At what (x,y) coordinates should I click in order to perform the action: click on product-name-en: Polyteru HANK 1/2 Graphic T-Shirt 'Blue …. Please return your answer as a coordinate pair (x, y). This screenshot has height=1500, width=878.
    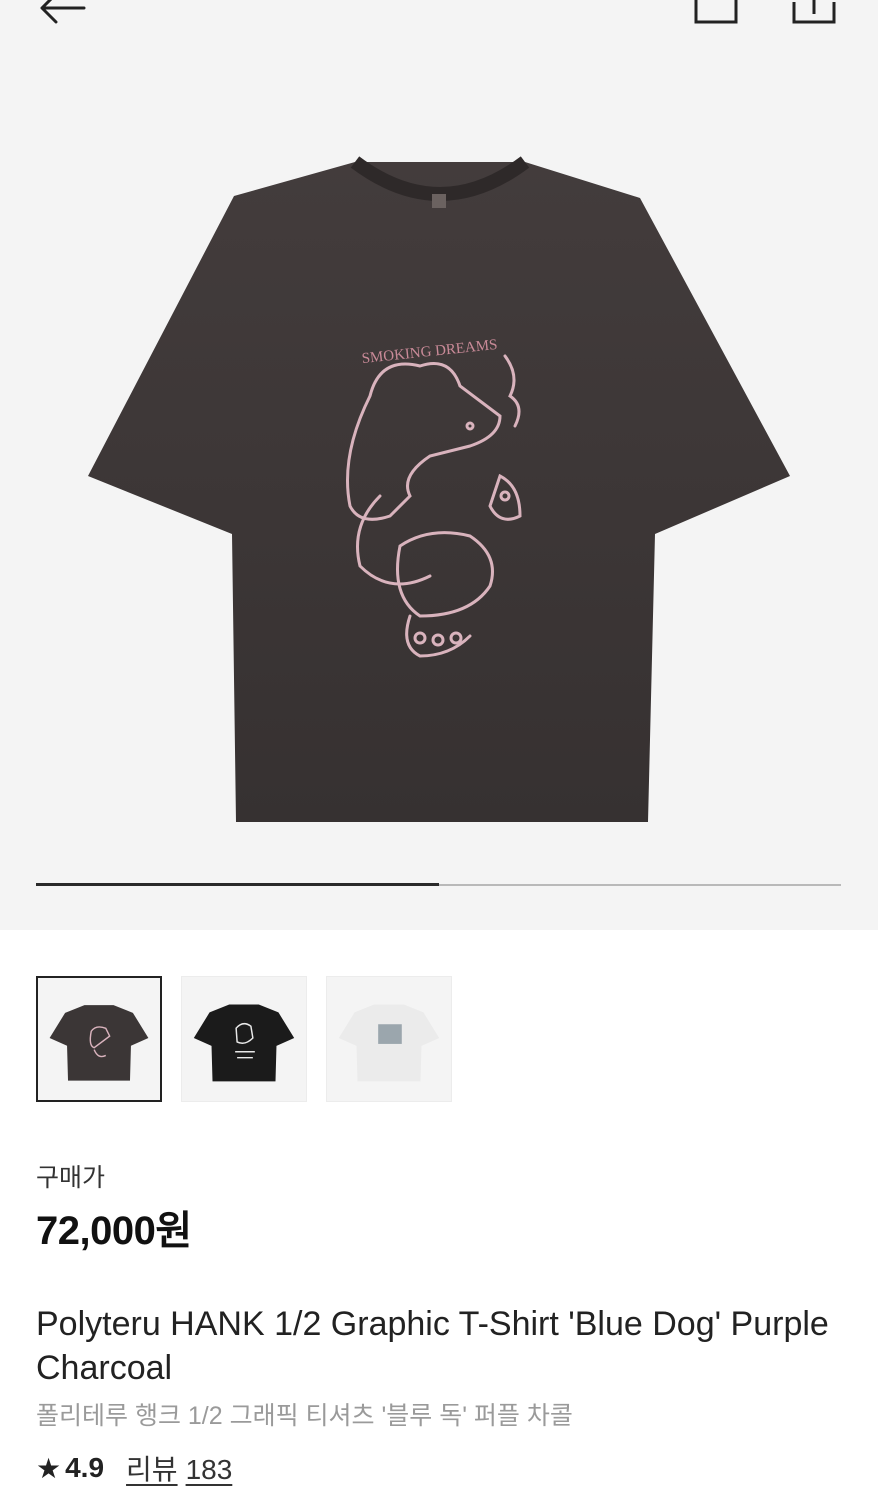
    Looking at the image, I should click on (432, 1346).